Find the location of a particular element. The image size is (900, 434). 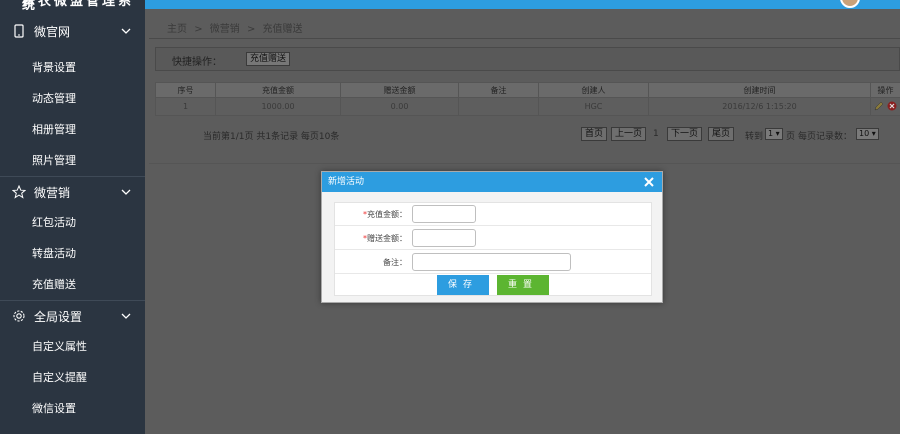

gift-amount-input is located at coordinates (444, 238).